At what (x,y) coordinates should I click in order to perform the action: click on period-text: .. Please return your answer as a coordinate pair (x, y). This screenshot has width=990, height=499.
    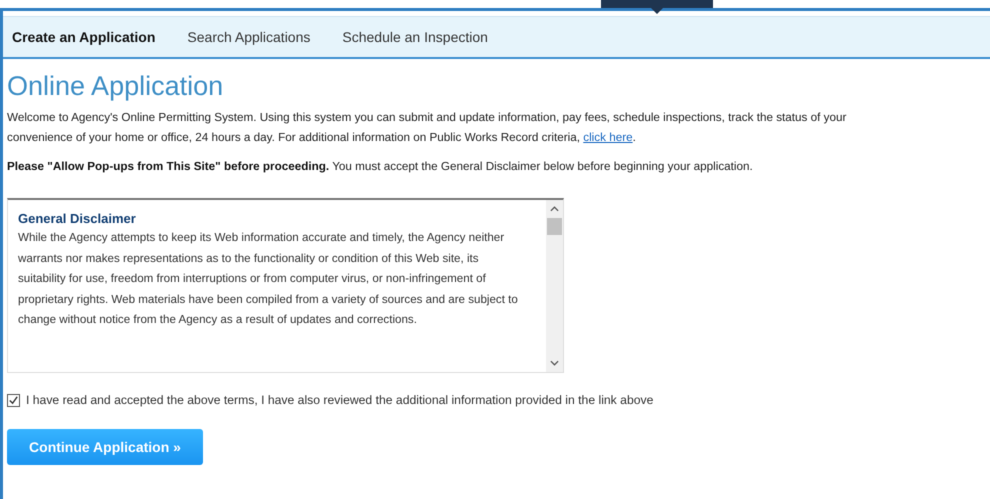
    Looking at the image, I should click on (634, 137).